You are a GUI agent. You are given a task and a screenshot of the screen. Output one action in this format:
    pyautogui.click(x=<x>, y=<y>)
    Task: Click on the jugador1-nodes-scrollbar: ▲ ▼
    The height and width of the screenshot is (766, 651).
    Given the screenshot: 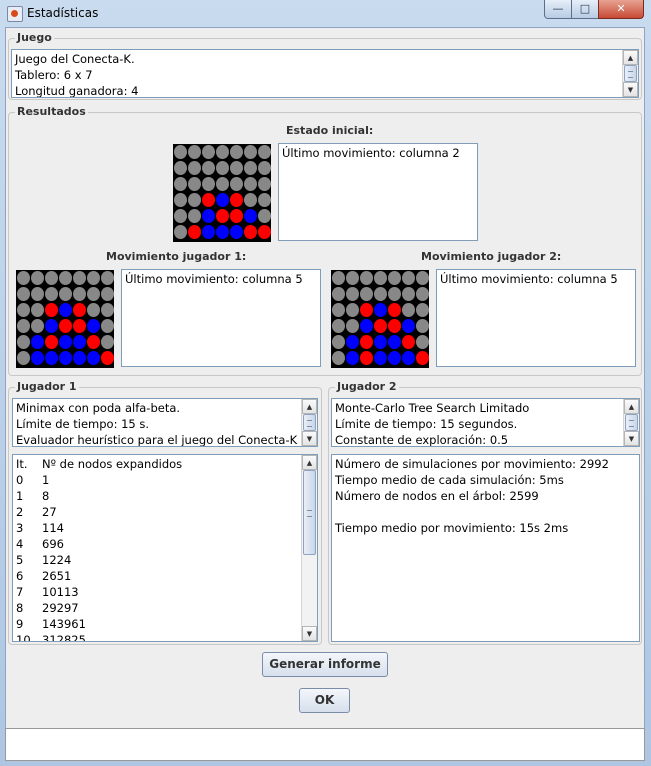 What is the action you would take?
    pyautogui.click(x=309, y=548)
    